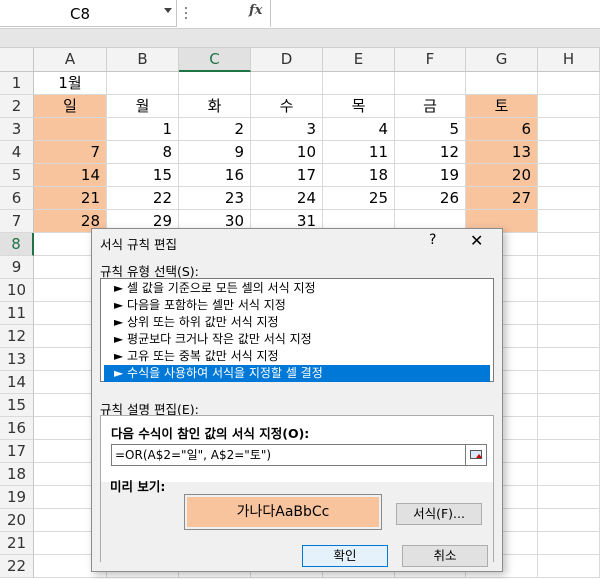 The image size is (600, 579). I want to click on cell-e1, so click(359, 83).